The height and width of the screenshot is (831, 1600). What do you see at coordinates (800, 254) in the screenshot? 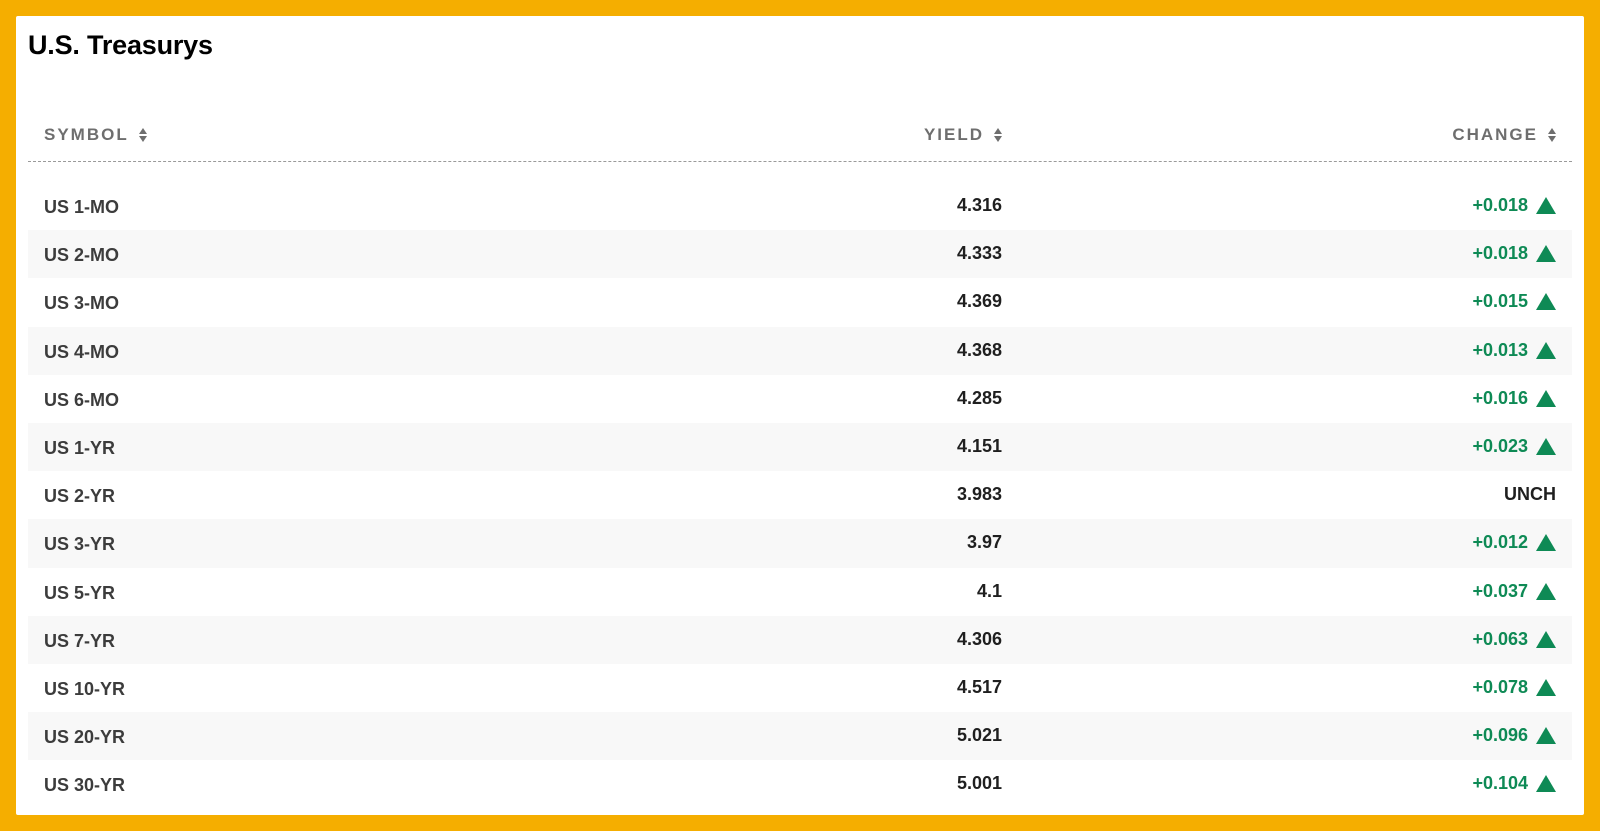
I see `table-row: US 2-MO 4.333 +0.018` at bounding box center [800, 254].